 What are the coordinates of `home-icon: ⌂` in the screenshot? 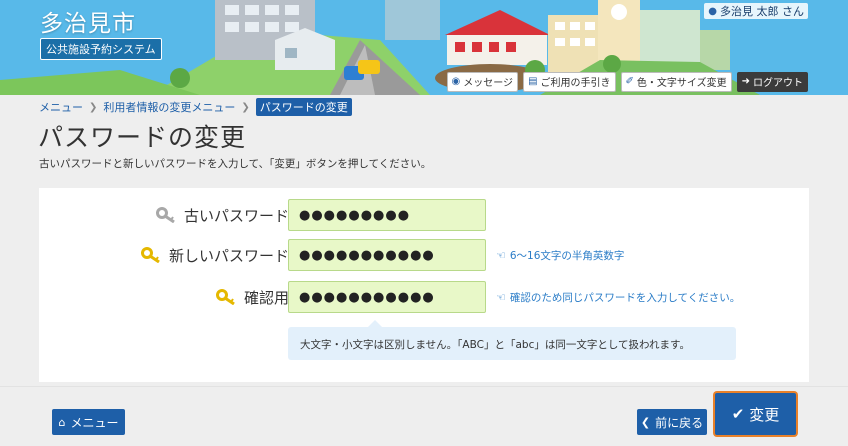 It's located at (62, 422).